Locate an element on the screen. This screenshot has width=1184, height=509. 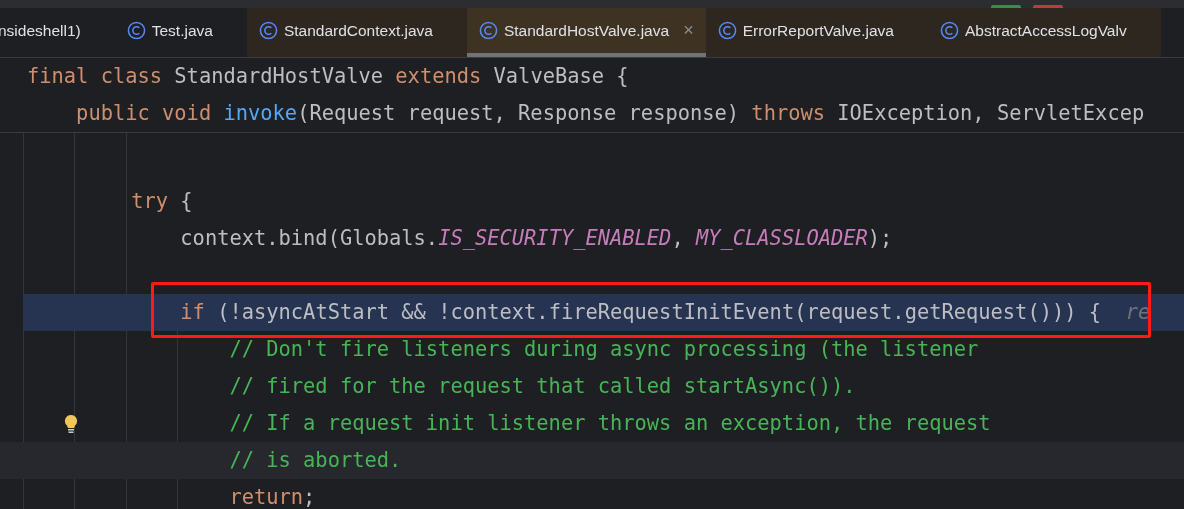
code-token: if is located at coordinates (192, 312).